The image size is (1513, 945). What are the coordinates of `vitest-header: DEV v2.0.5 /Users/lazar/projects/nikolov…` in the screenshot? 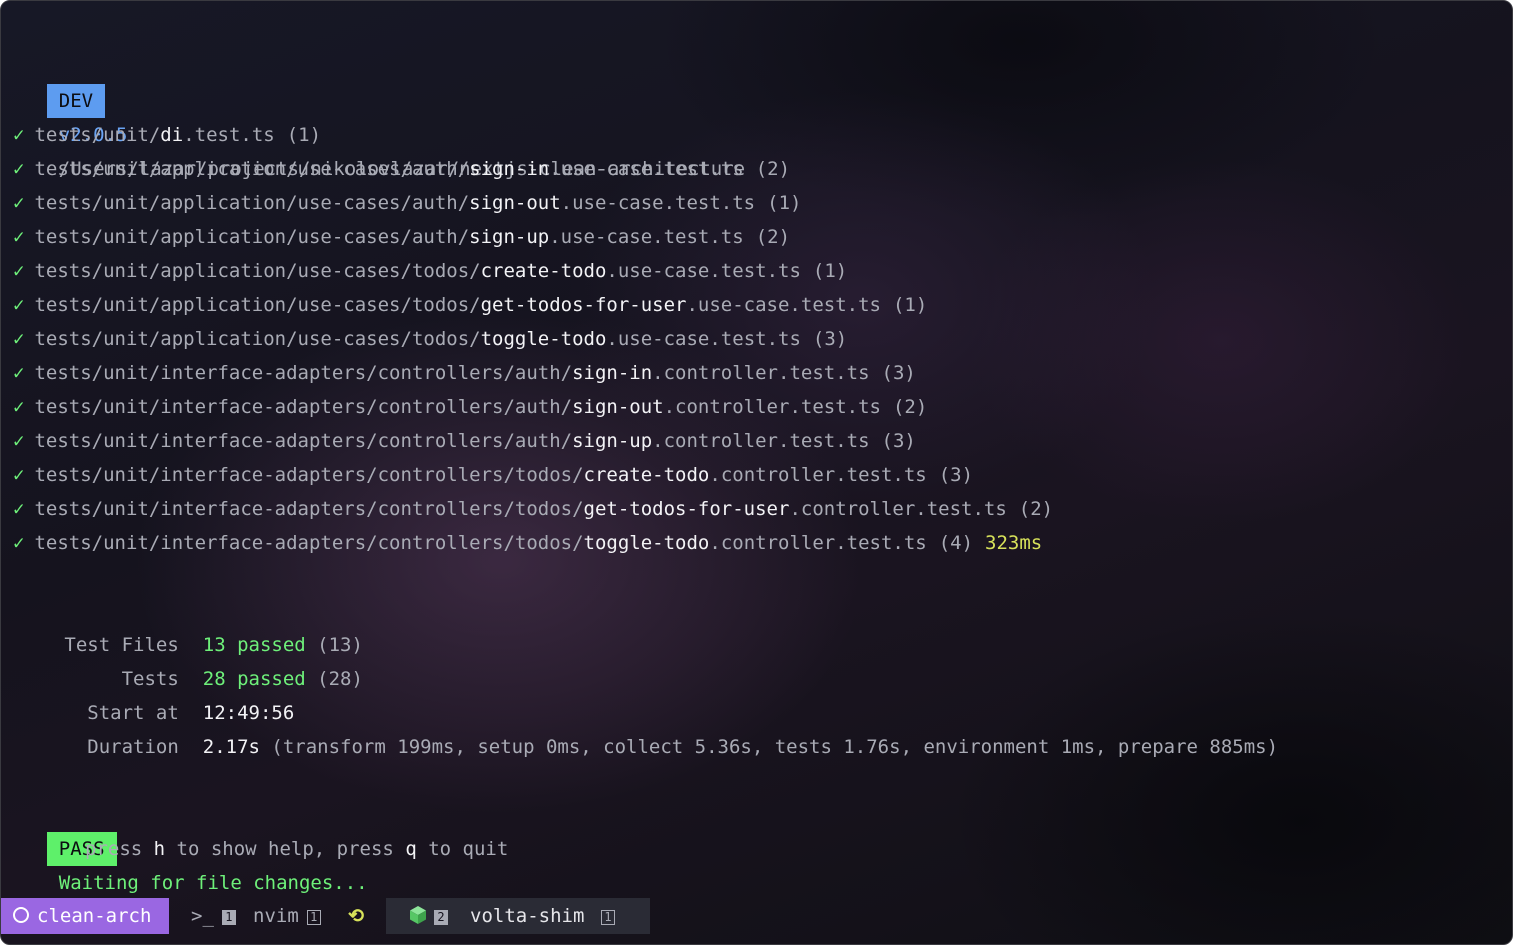 It's located at (373, 115).